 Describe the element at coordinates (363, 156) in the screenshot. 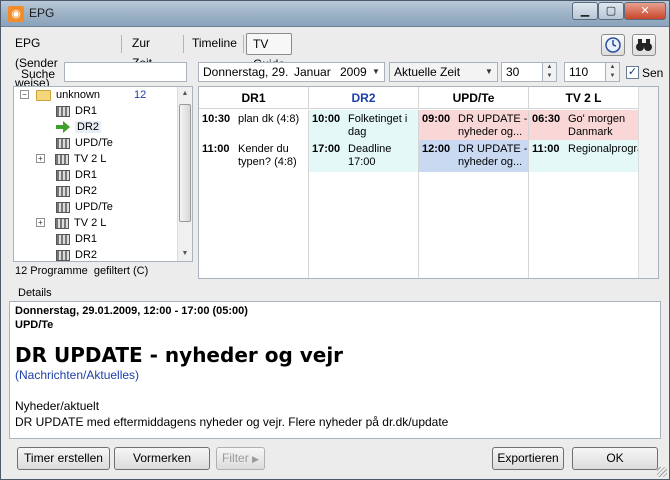

I see `program-cell: 17:00 Deadline 17:00` at that location.